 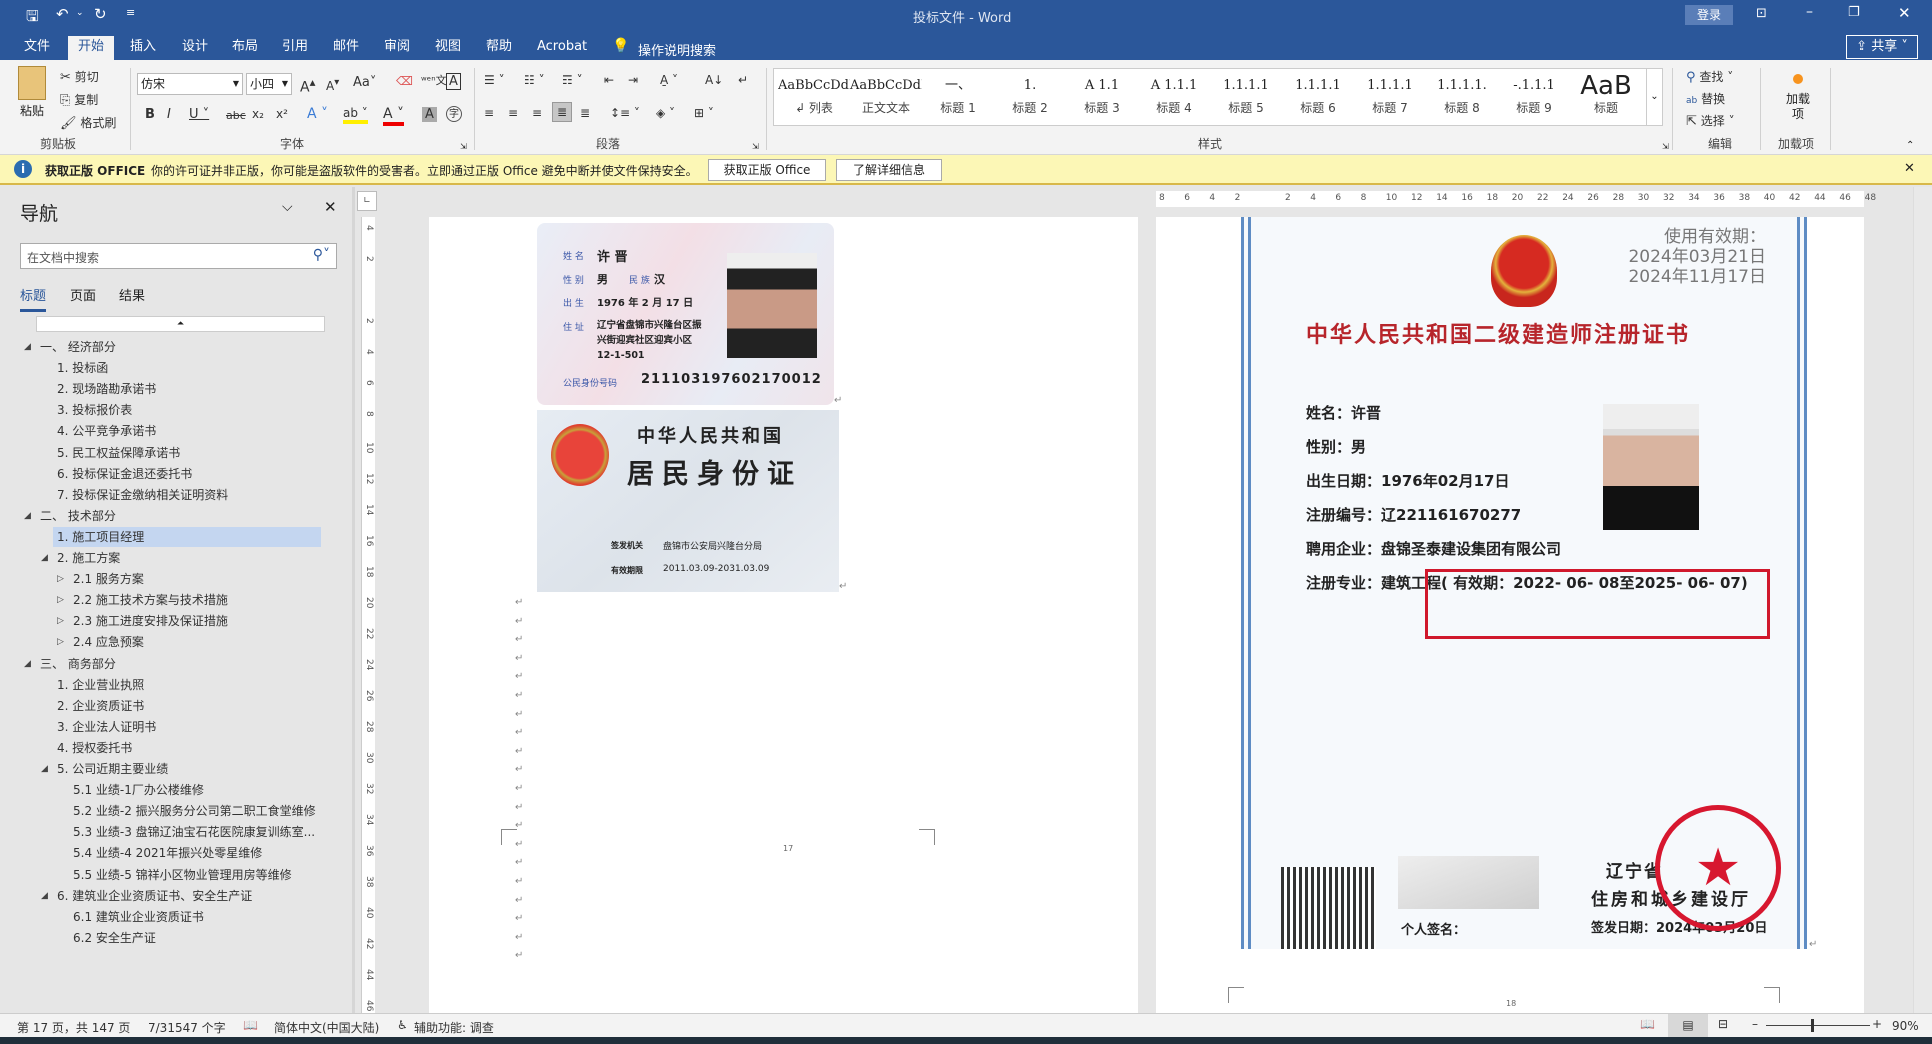 What do you see at coordinates (187, 896) in the screenshot?
I see `nav-heading-item: 6. 建筑业企业资质证书、安全生产证` at bounding box center [187, 896].